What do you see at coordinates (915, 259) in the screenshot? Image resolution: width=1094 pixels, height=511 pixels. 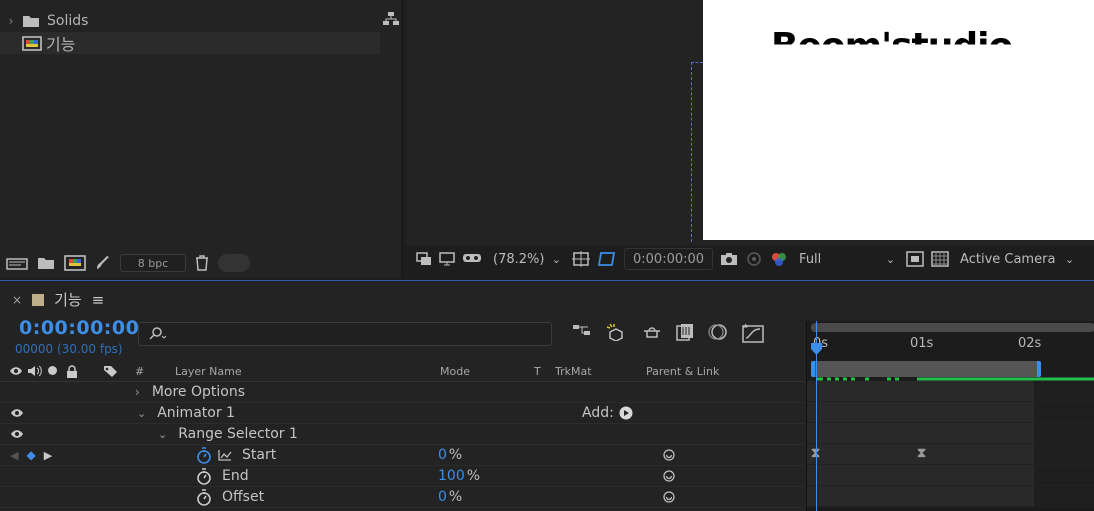 I see `region-of-interest-icon` at bounding box center [915, 259].